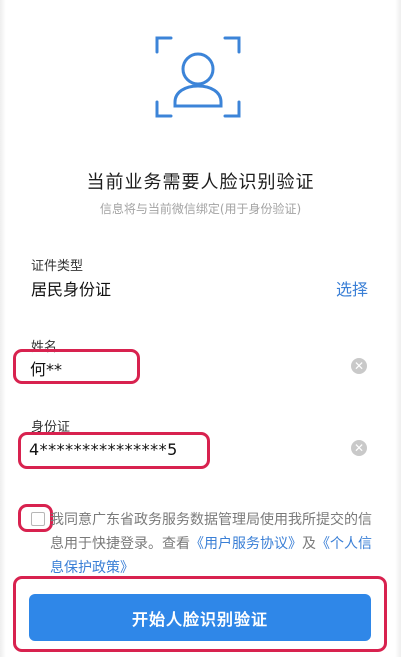 The width and height of the screenshot is (401, 657). Describe the element at coordinates (103, 449) in the screenshot. I see `id-number-input: 4***************5` at that location.